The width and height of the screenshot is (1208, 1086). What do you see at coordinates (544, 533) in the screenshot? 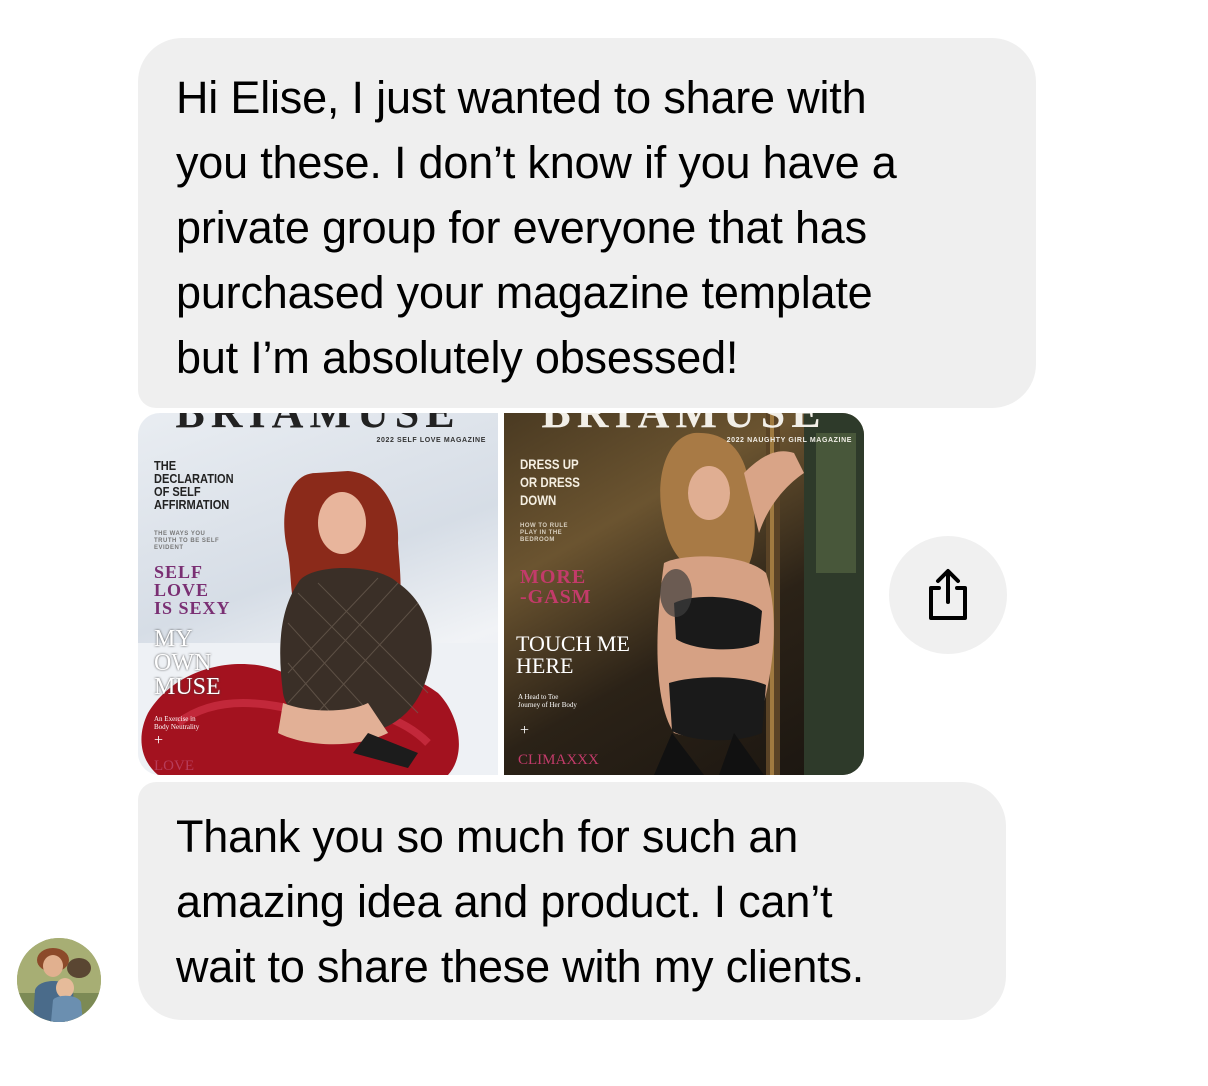
I see `cover-2-subtext-1: HOW TO RULE PLAY IN THE BEDROOM` at bounding box center [544, 533].